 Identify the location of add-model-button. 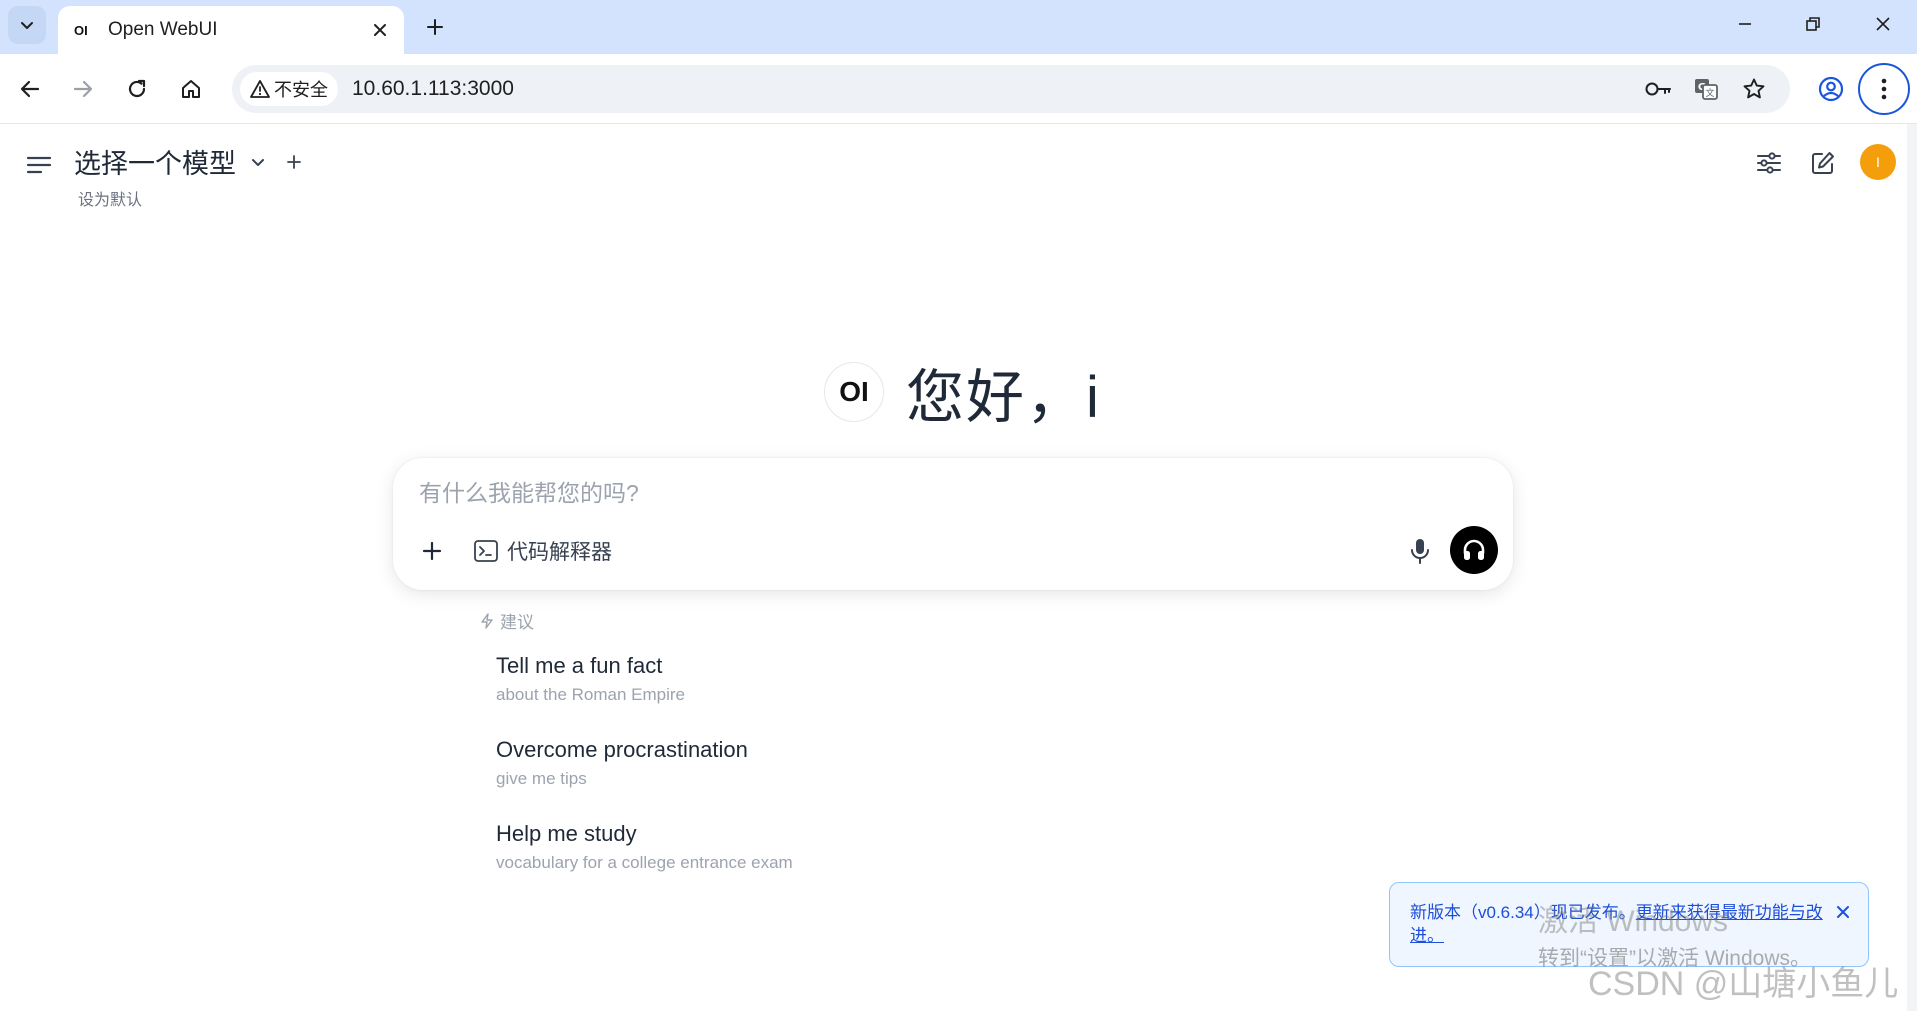
(294, 162).